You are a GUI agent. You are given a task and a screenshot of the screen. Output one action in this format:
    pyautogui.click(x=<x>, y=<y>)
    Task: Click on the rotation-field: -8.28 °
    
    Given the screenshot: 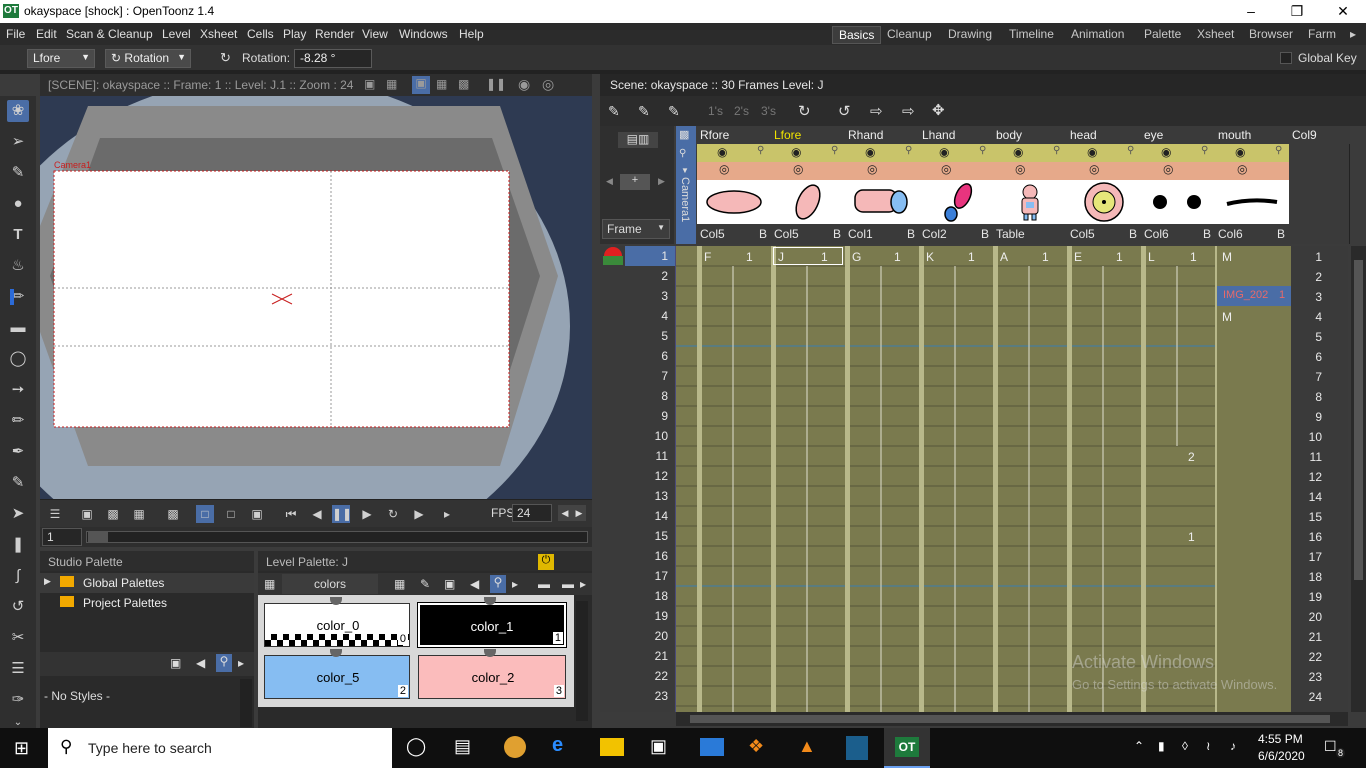 What is the action you would take?
    pyautogui.click(x=333, y=58)
    